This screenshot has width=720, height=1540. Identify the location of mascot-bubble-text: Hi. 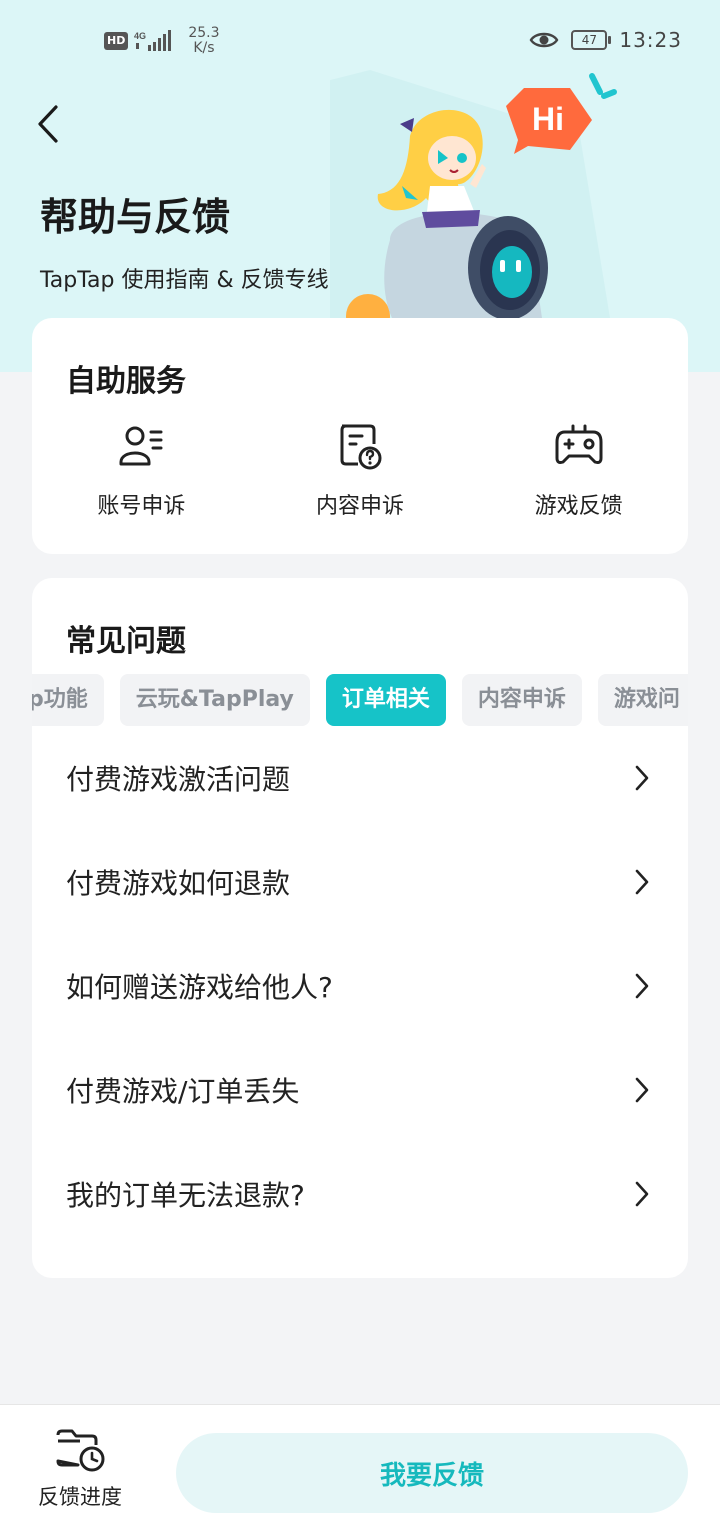
(548, 119).